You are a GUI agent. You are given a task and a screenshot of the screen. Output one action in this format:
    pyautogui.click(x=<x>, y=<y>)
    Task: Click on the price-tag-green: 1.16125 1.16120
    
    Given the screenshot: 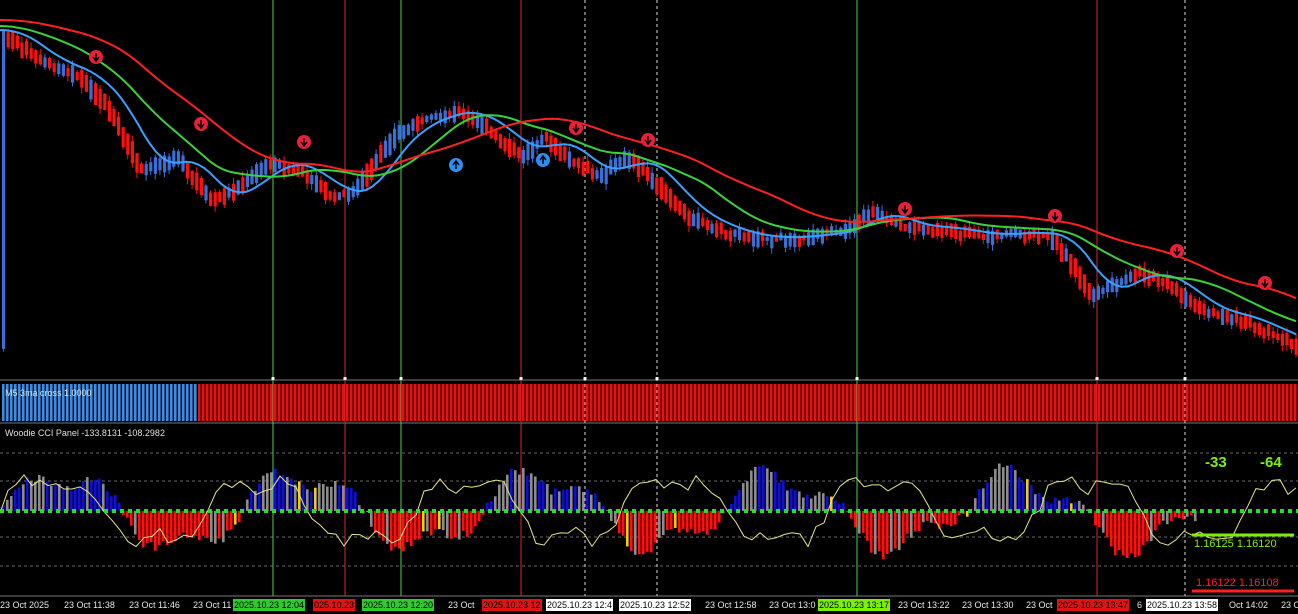 What is the action you would take?
    pyautogui.click(x=1235, y=544)
    